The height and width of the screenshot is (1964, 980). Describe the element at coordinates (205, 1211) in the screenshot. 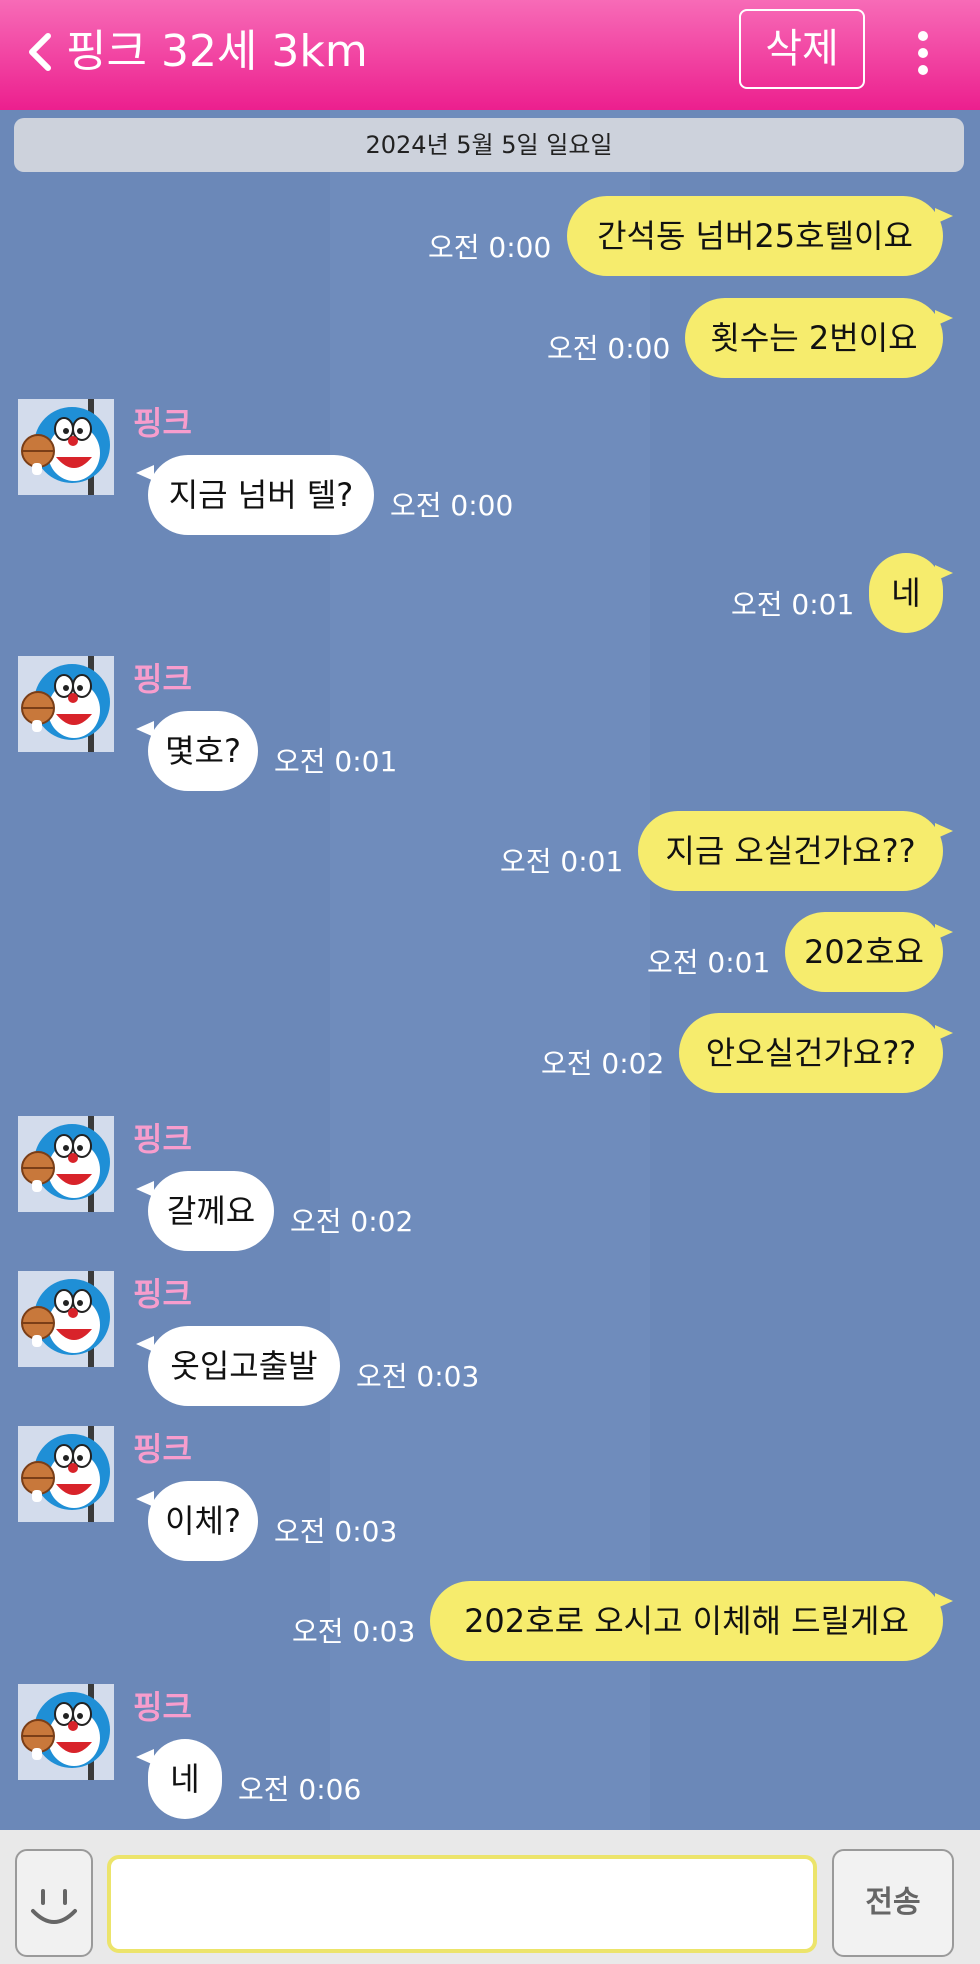

I see `received-message-bubble: 갈께요` at that location.